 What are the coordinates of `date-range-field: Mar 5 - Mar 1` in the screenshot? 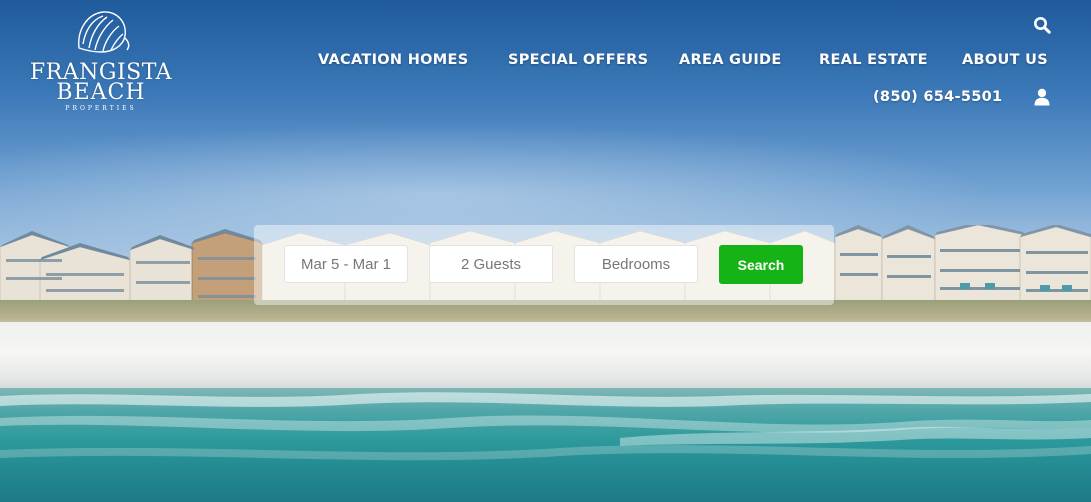 It's located at (346, 264).